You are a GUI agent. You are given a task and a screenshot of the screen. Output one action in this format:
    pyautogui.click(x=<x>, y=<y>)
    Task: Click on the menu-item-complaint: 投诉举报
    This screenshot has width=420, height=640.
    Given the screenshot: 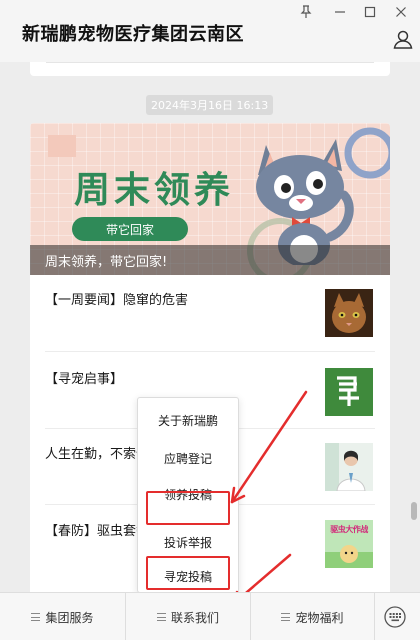 What is the action you would take?
    pyautogui.click(x=188, y=542)
    